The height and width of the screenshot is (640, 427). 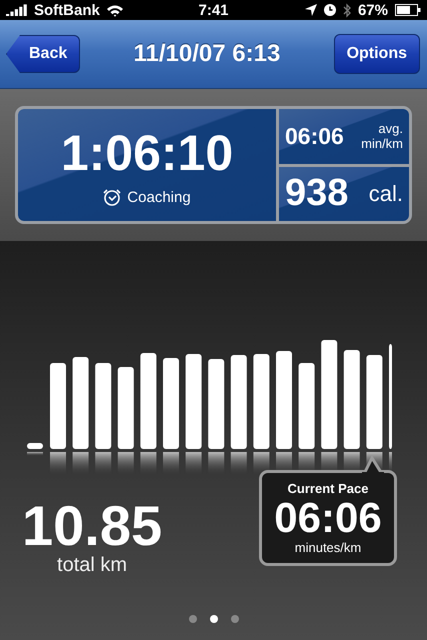 I want to click on calories-value: 938, so click(x=316, y=194).